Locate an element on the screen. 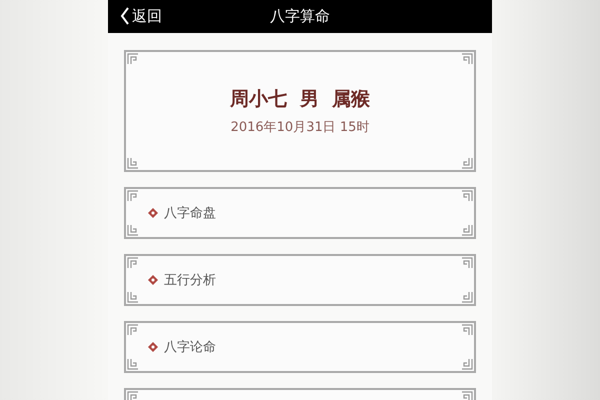 This screenshot has height=400, width=600. profile-name: 周小七 男 属猴 is located at coordinates (300, 99).